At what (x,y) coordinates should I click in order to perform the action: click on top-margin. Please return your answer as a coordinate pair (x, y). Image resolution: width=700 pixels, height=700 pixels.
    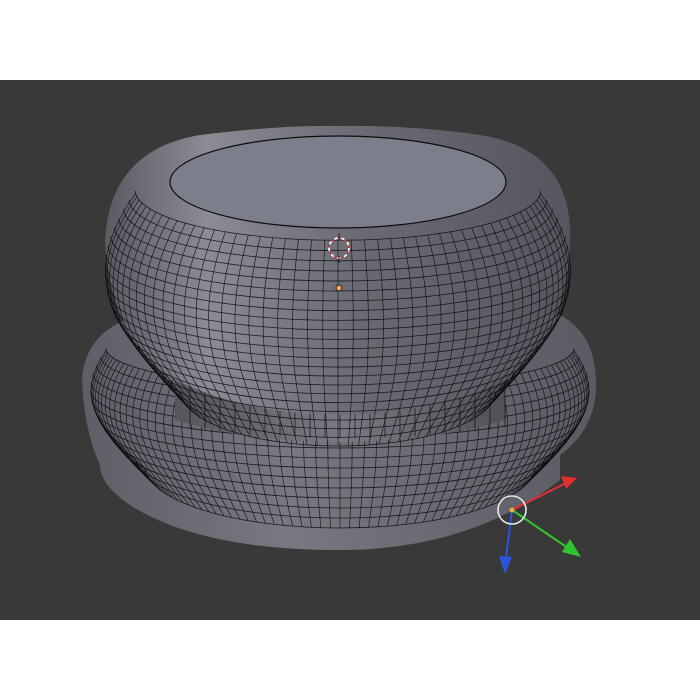
    Looking at the image, I should click on (350, 40).